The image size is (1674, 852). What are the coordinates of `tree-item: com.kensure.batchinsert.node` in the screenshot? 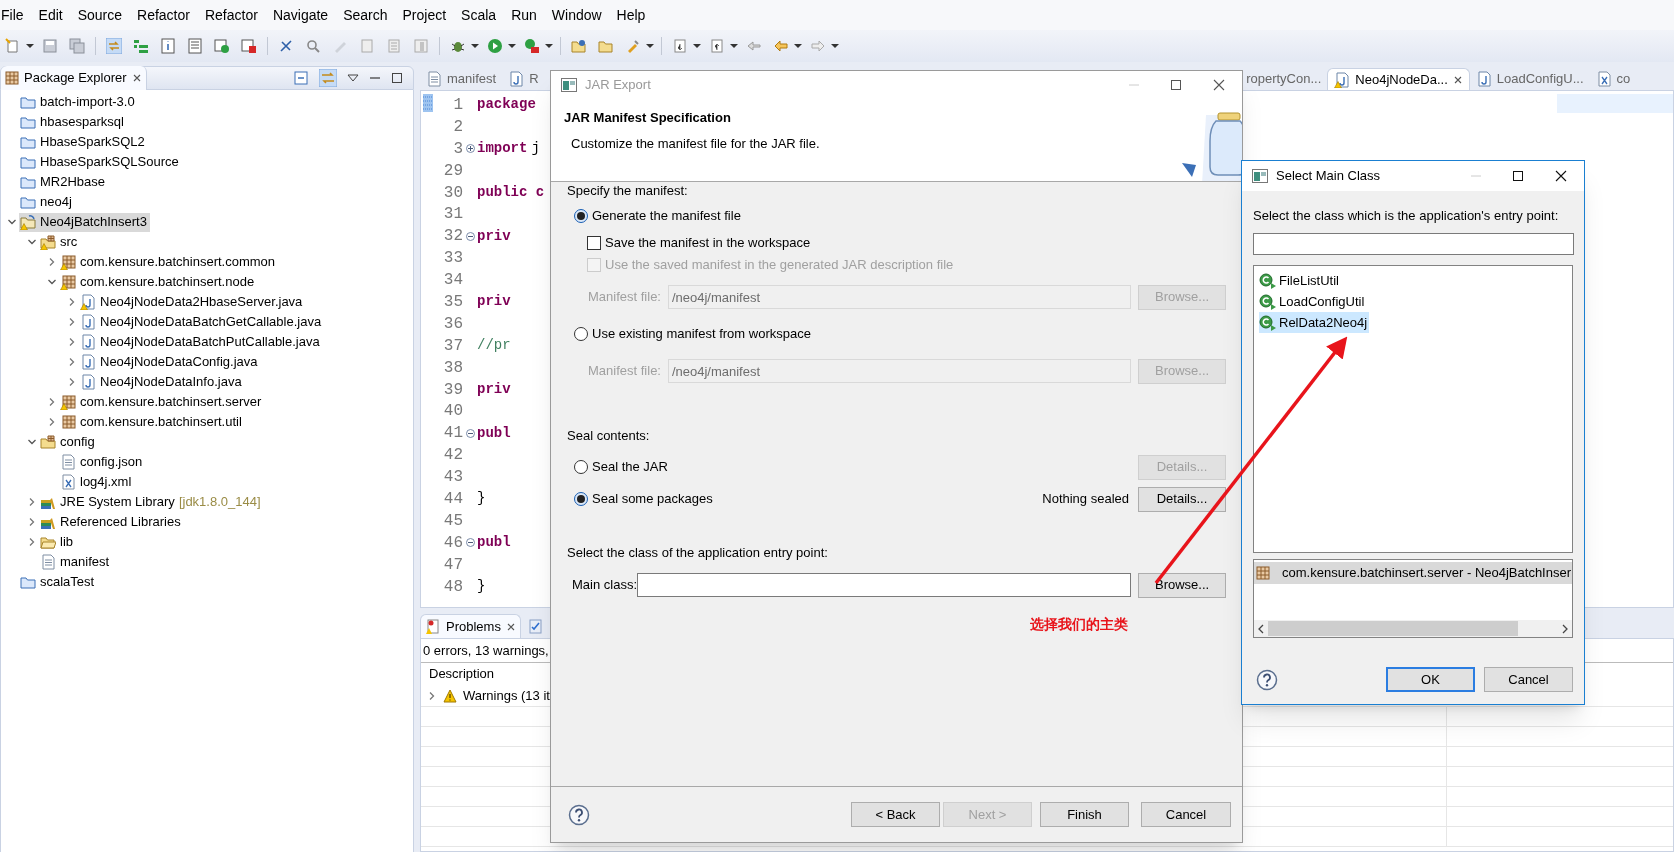 It's located at (158, 282).